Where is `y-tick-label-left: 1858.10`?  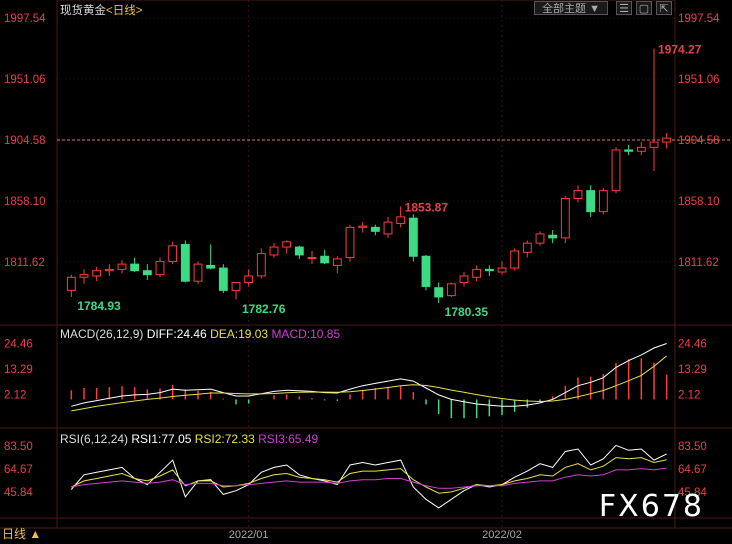
y-tick-label-left: 1858.10 is located at coordinates (25, 202).